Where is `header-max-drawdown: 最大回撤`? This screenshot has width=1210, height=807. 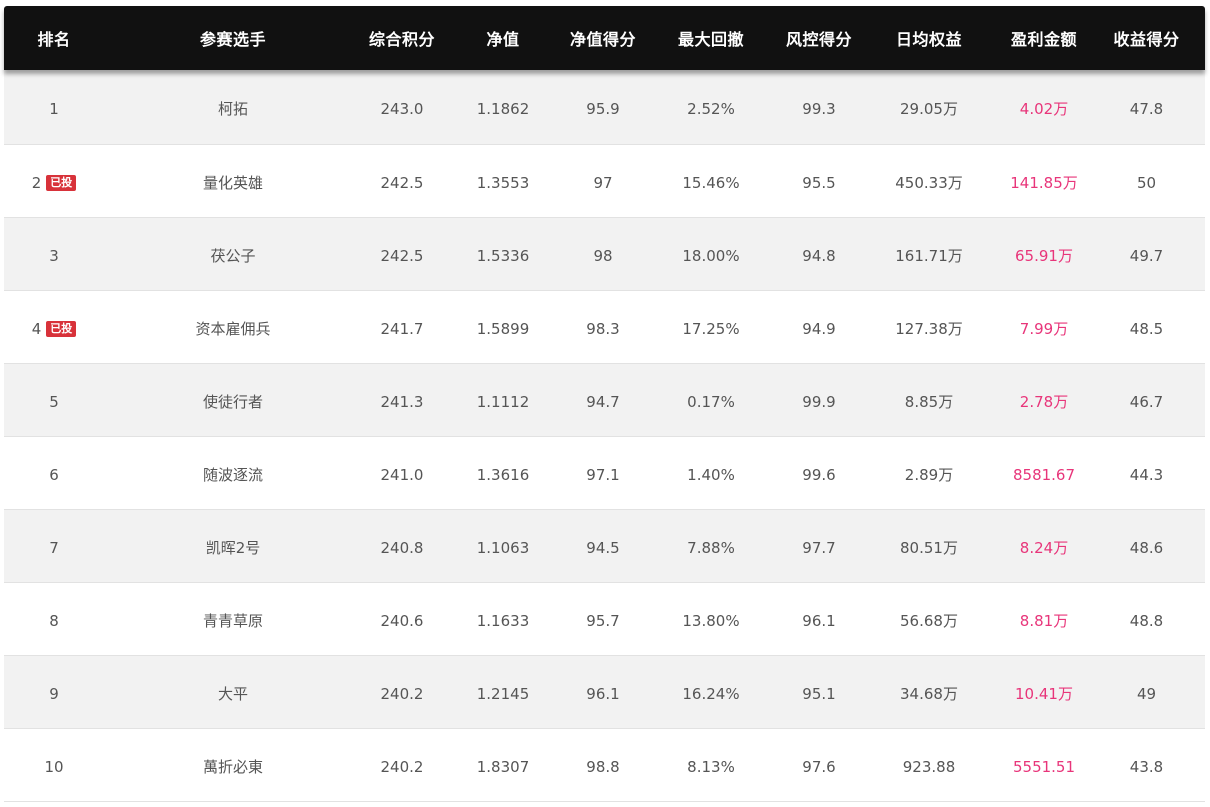
header-max-drawdown: 最大回撤 is located at coordinates (711, 38).